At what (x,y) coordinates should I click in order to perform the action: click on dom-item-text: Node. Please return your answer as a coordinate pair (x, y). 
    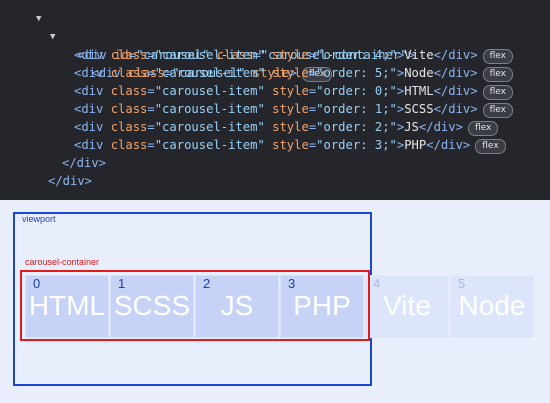
    Looking at the image, I should click on (419, 73).